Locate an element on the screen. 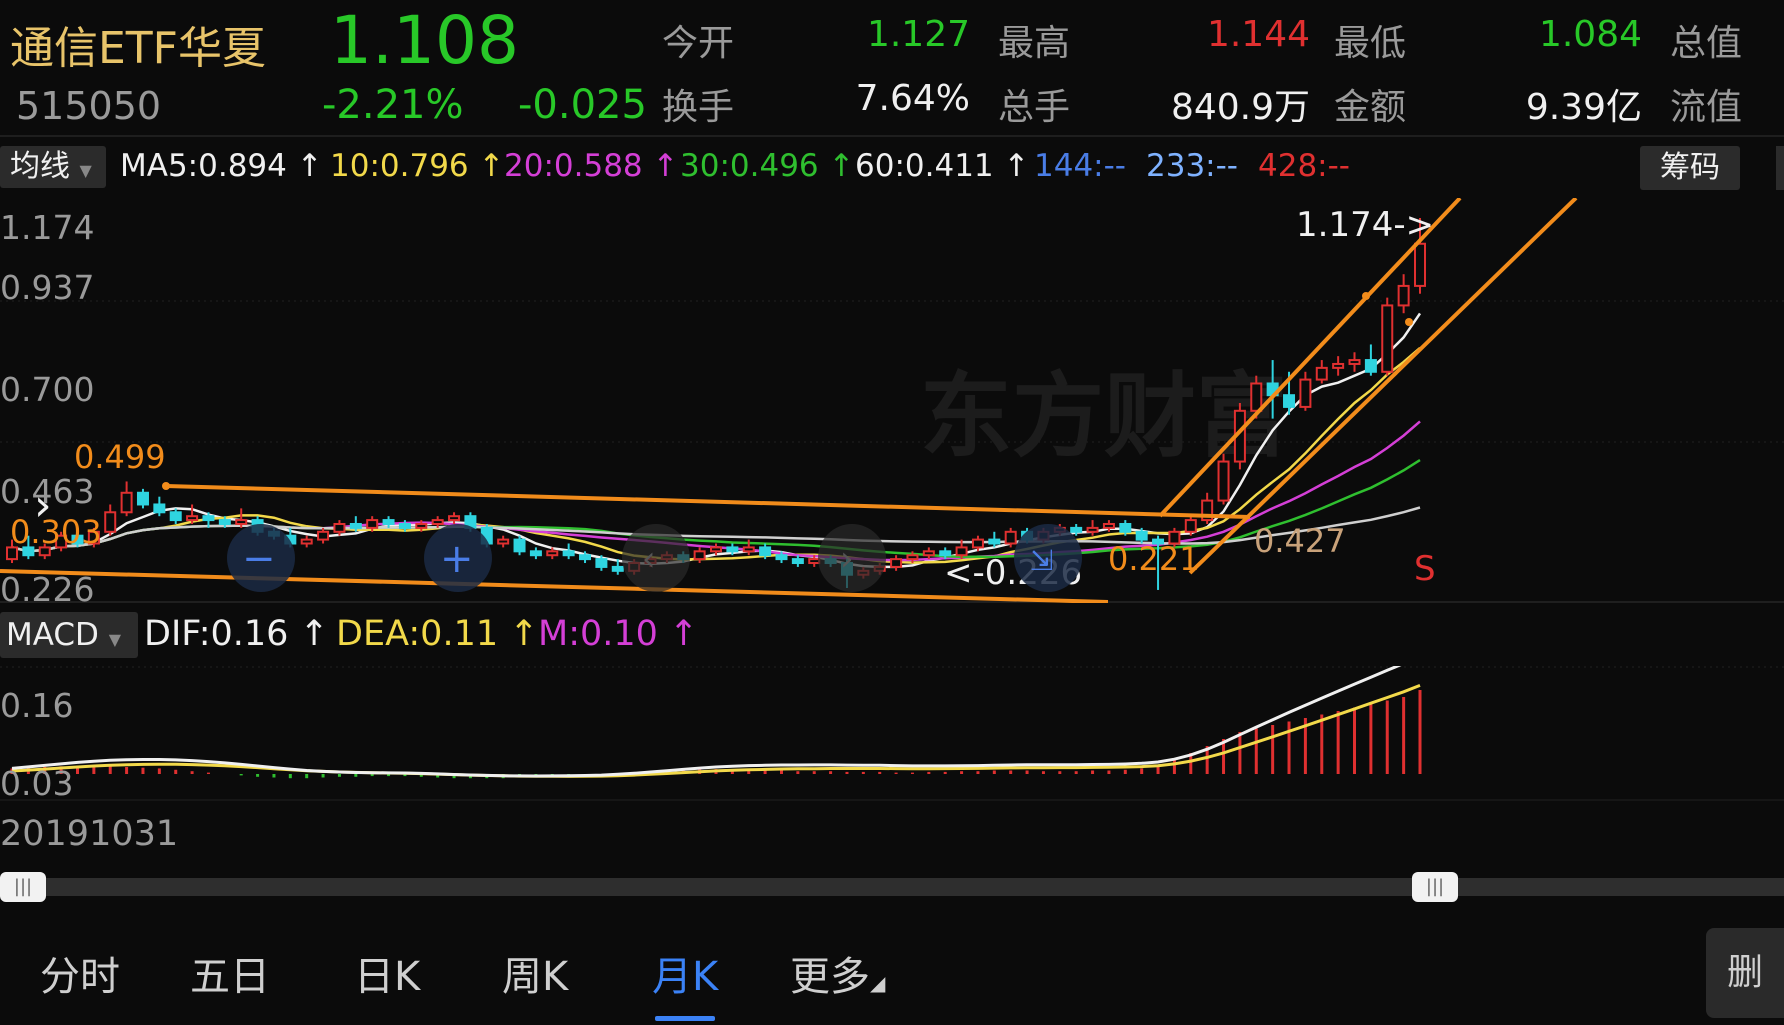  value-amount: 9.39亿 is located at coordinates (1583, 107).